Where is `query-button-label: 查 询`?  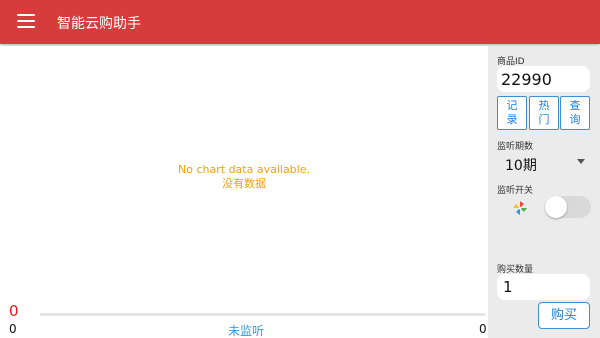 query-button-label: 查 询 is located at coordinates (575, 112).